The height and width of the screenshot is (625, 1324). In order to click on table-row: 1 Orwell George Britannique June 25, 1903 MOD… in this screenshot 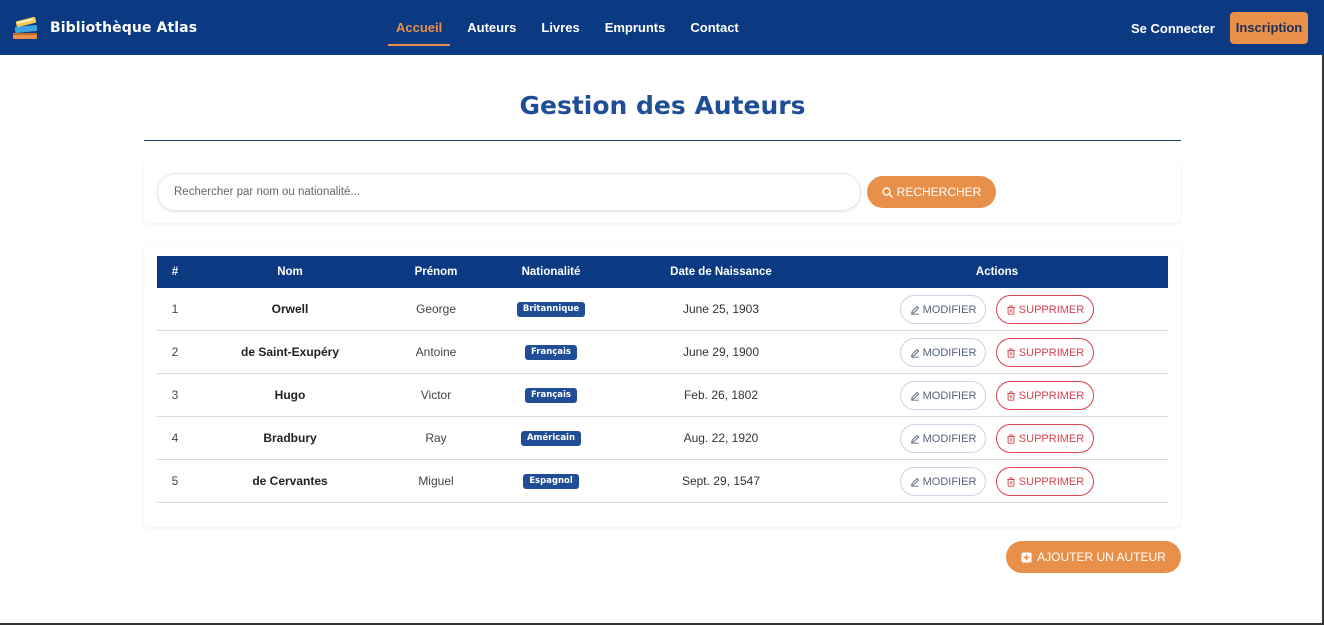, I will do `click(662, 309)`.